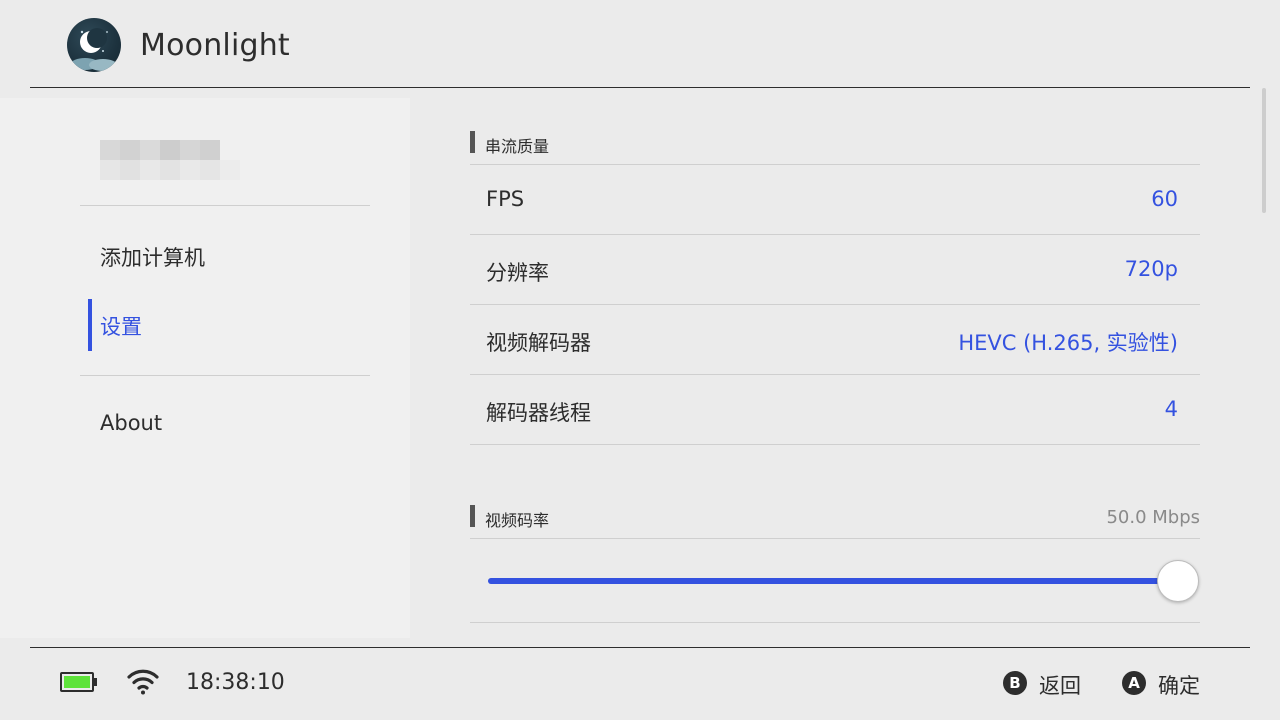  Describe the element at coordinates (121, 327) in the screenshot. I see `sidebar-item-label: 设置` at that location.